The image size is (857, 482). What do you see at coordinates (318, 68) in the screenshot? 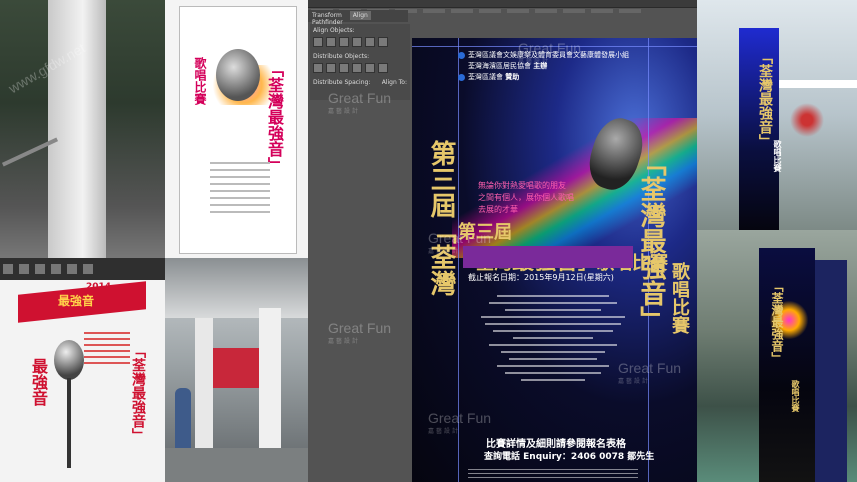
I see `distribute-top-icon` at bounding box center [318, 68].